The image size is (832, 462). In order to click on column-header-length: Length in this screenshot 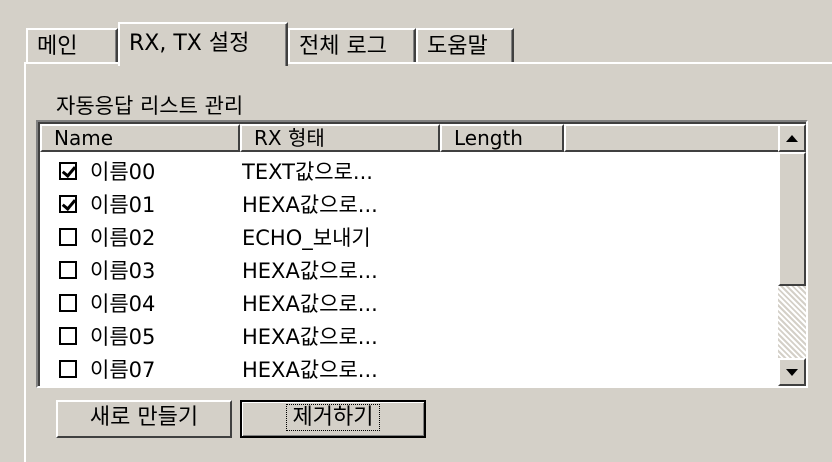, I will do `click(502, 138)`.